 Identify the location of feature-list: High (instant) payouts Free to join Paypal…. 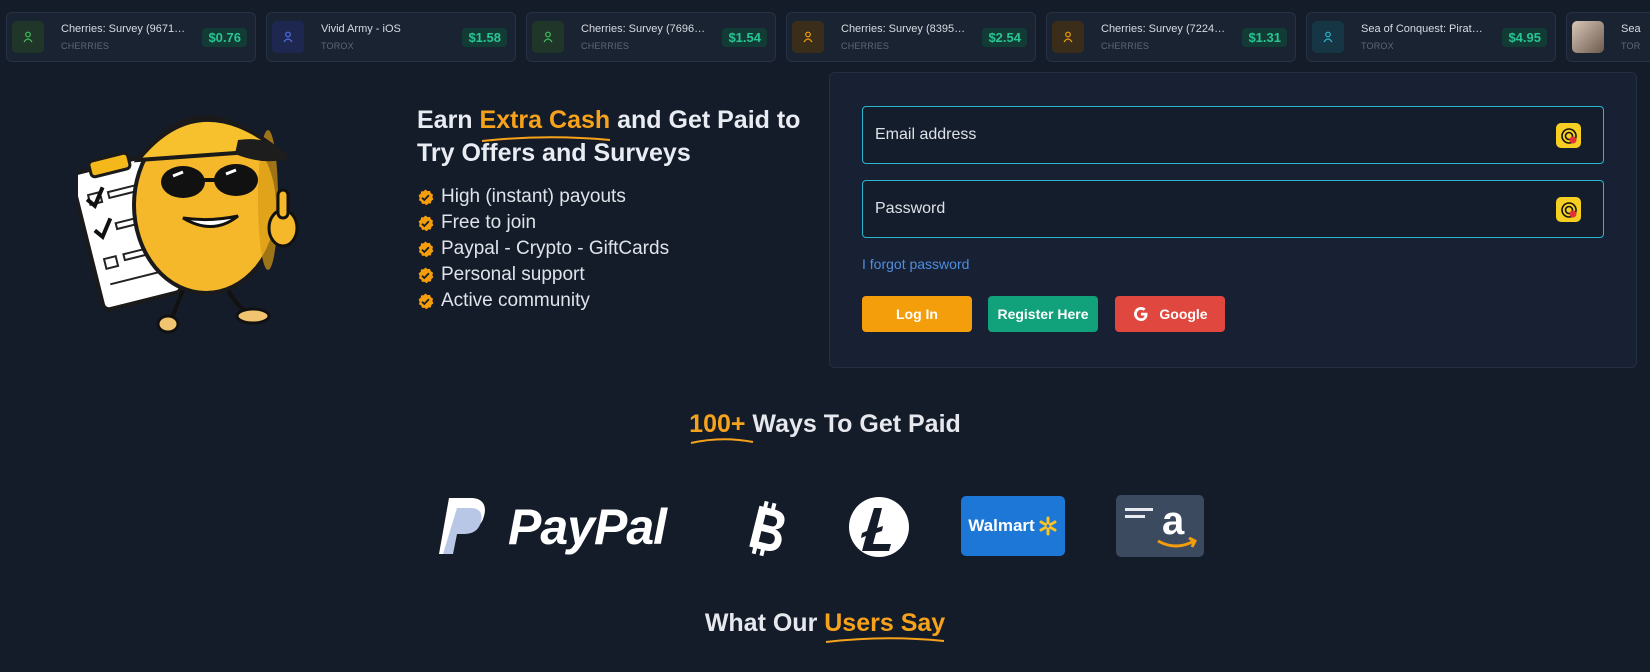
(617, 249).